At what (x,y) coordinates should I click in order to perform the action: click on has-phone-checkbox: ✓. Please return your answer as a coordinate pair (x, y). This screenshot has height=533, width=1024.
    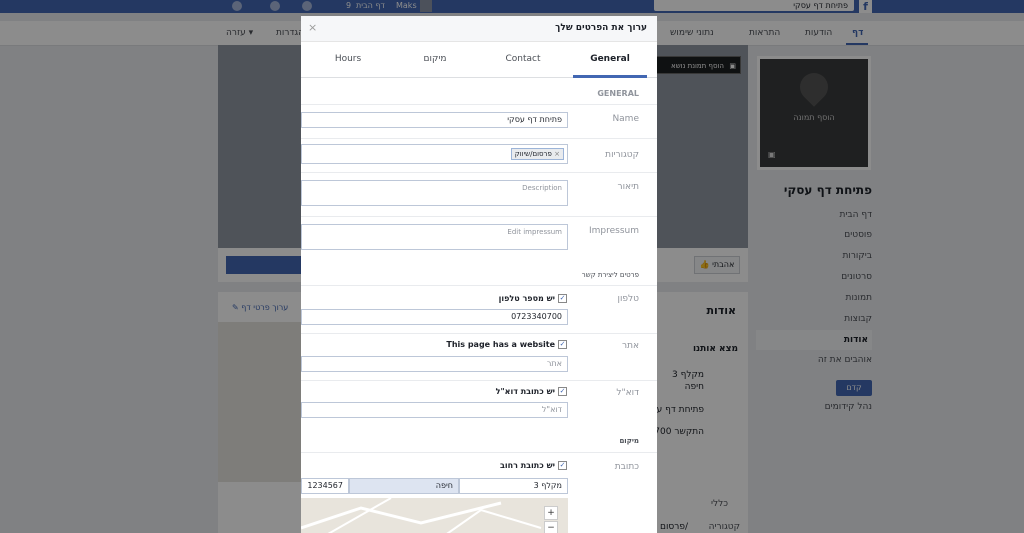
    Looking at the image, I should click on (562, 298).